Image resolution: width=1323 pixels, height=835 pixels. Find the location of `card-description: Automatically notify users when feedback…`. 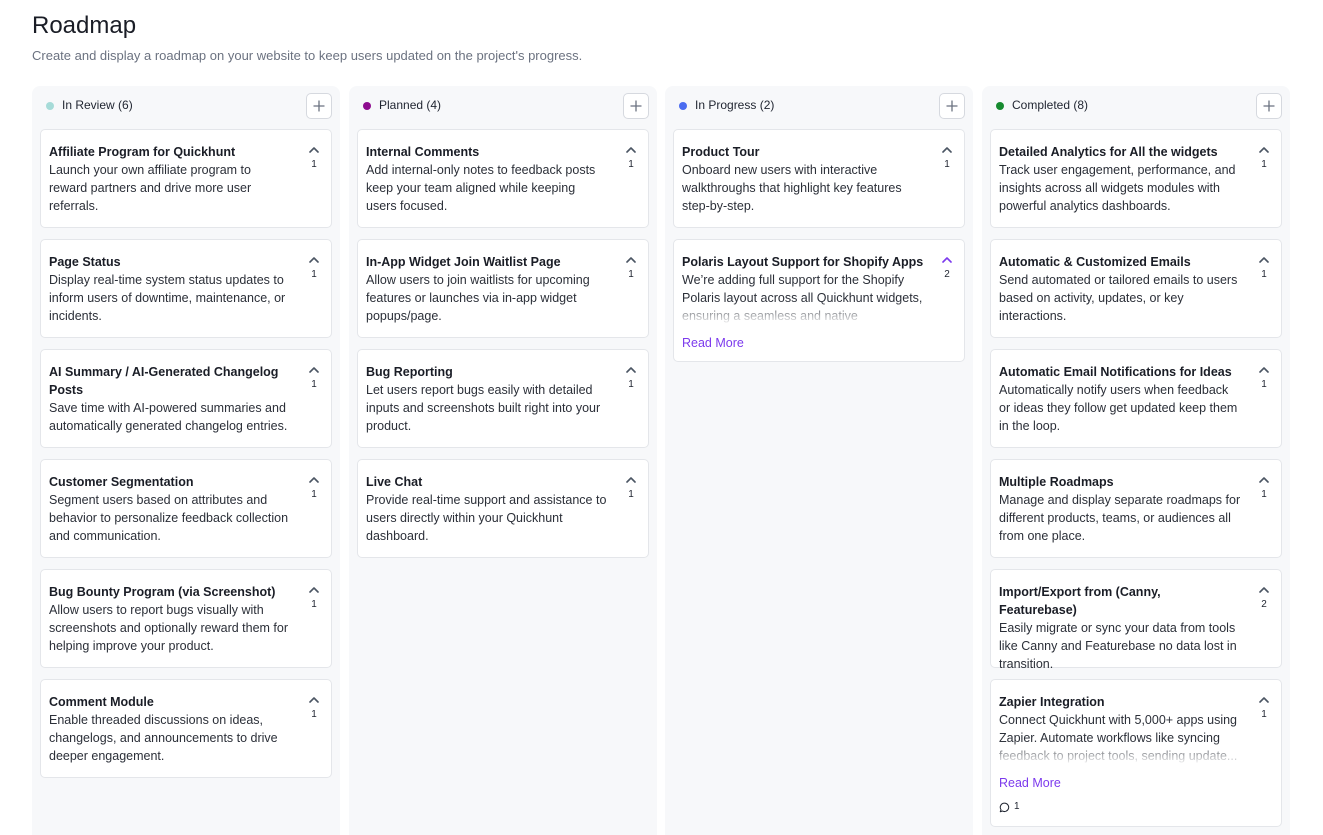

card-description: Automatically notify users when feedback… is located at coordinates (1118, 408).